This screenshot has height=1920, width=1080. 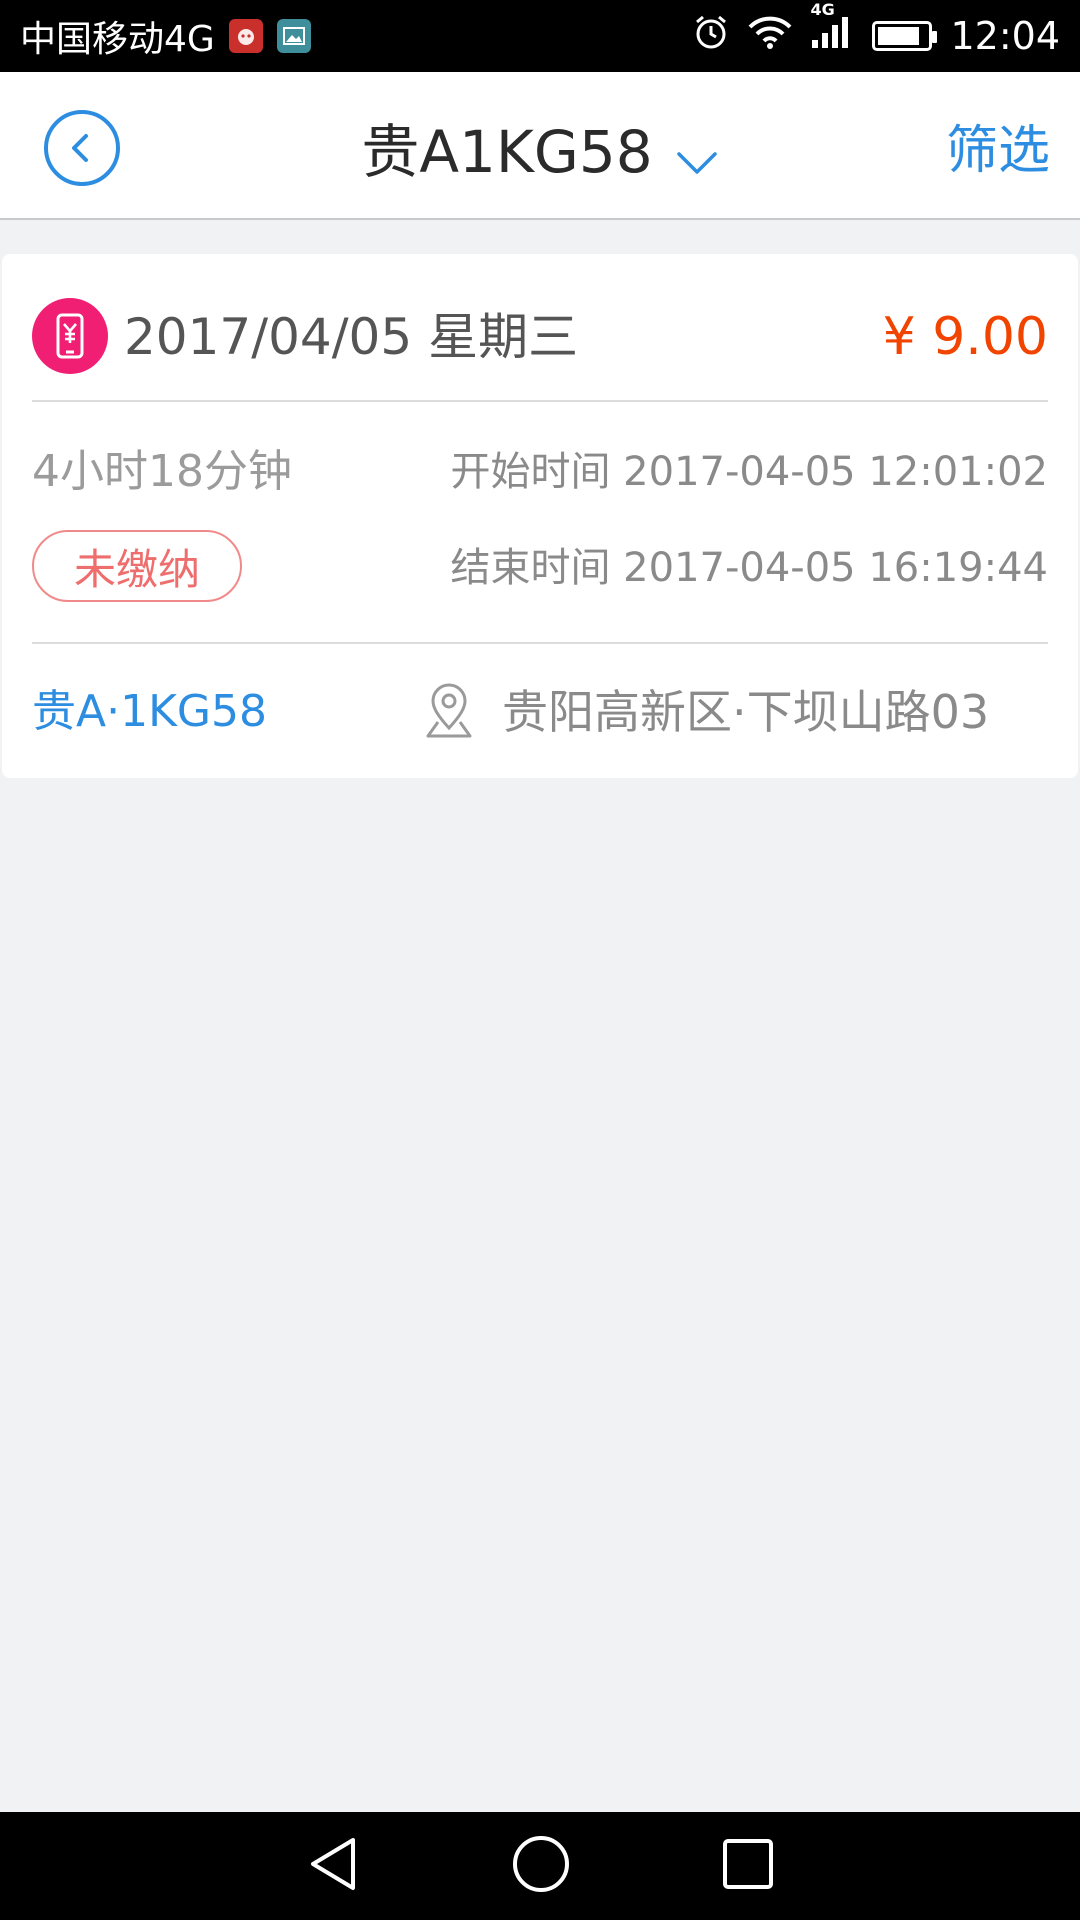 I want to click on status-left: 中国移动4G, so click(x=165, y=36).